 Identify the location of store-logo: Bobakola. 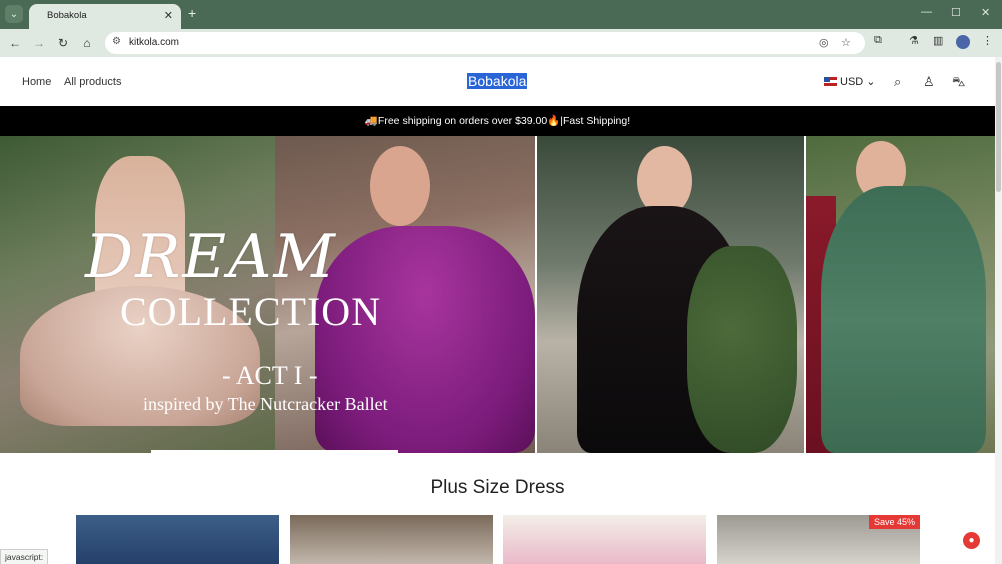
(497, 81).